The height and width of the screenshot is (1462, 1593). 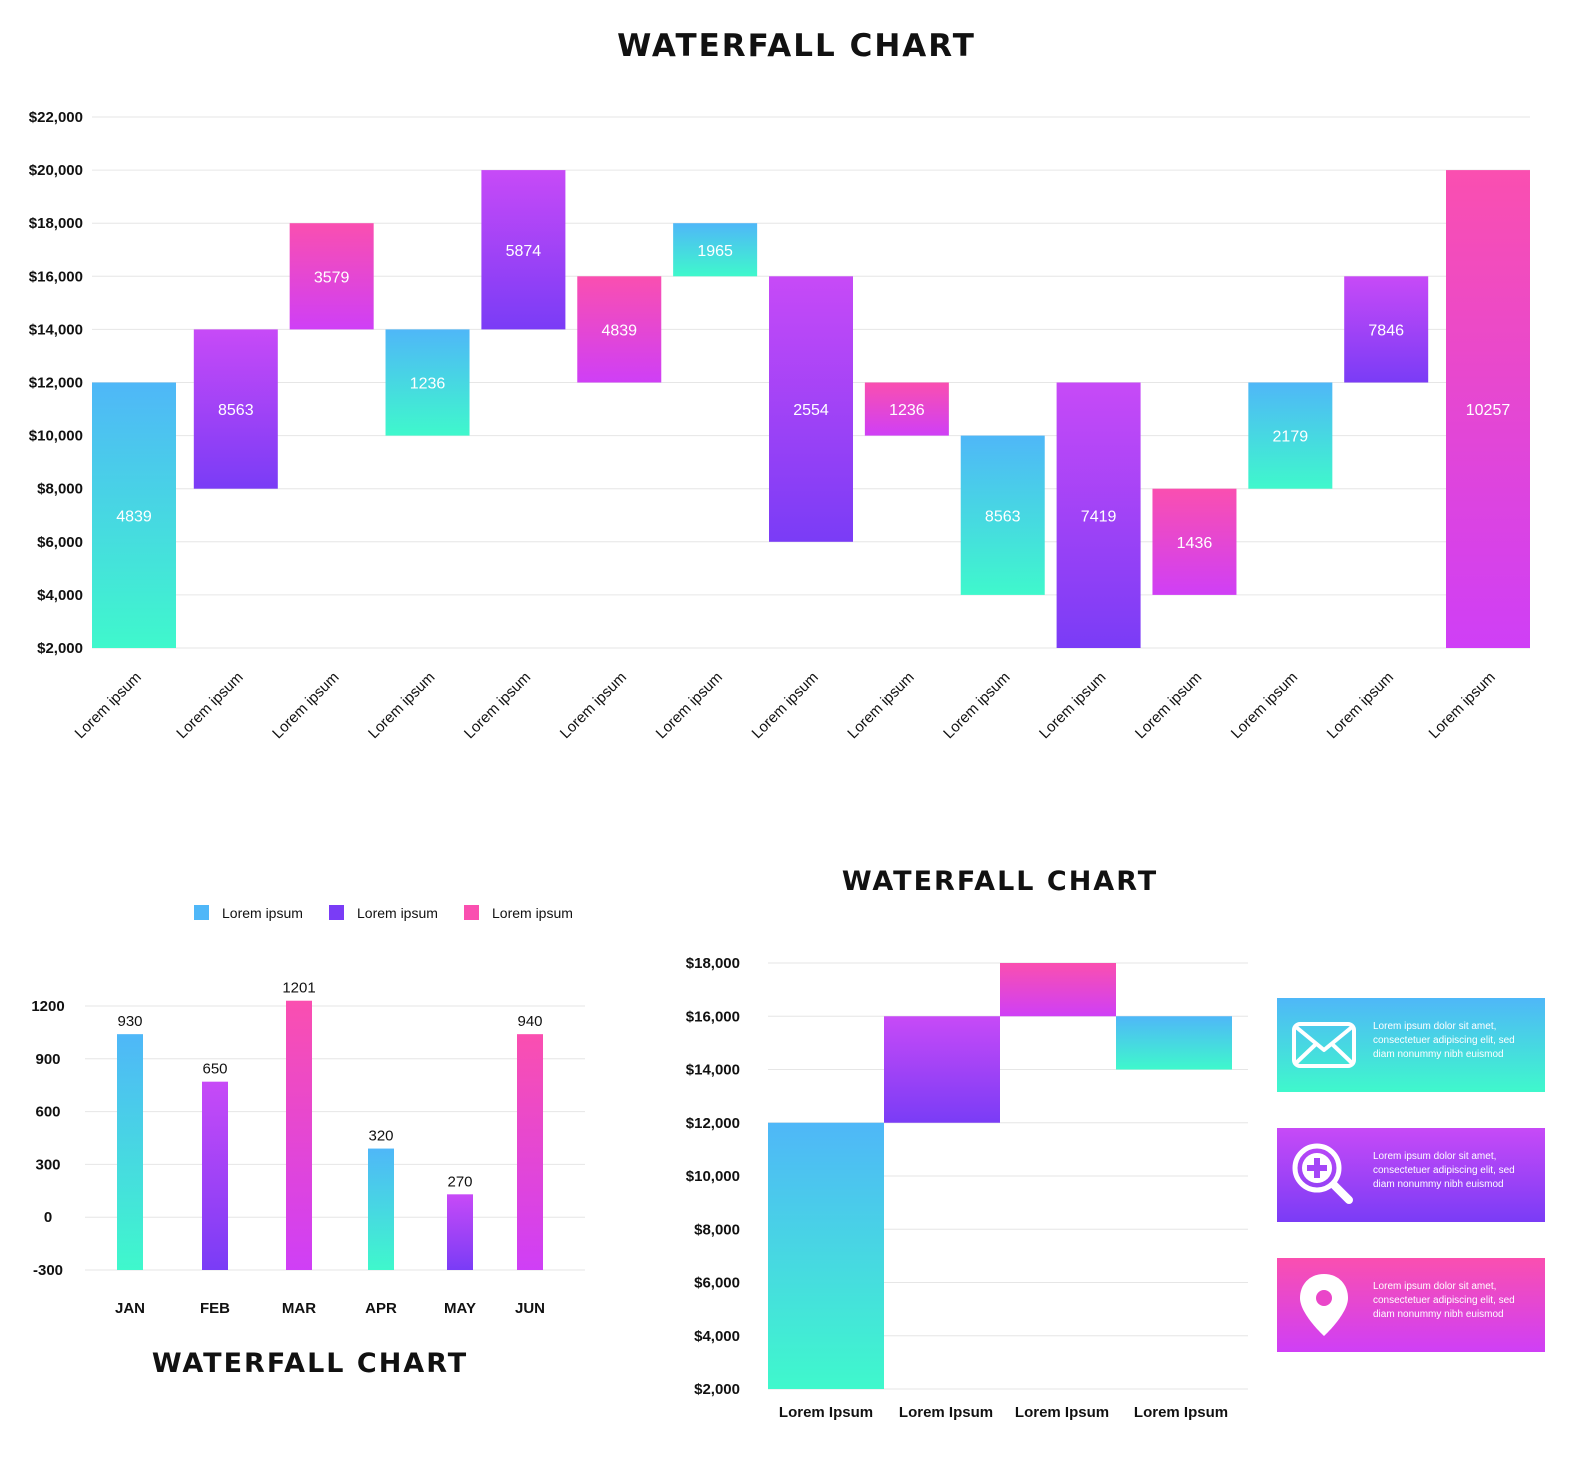 I want to click on x-tick-label: MAY, so click(x=460, y=1308).